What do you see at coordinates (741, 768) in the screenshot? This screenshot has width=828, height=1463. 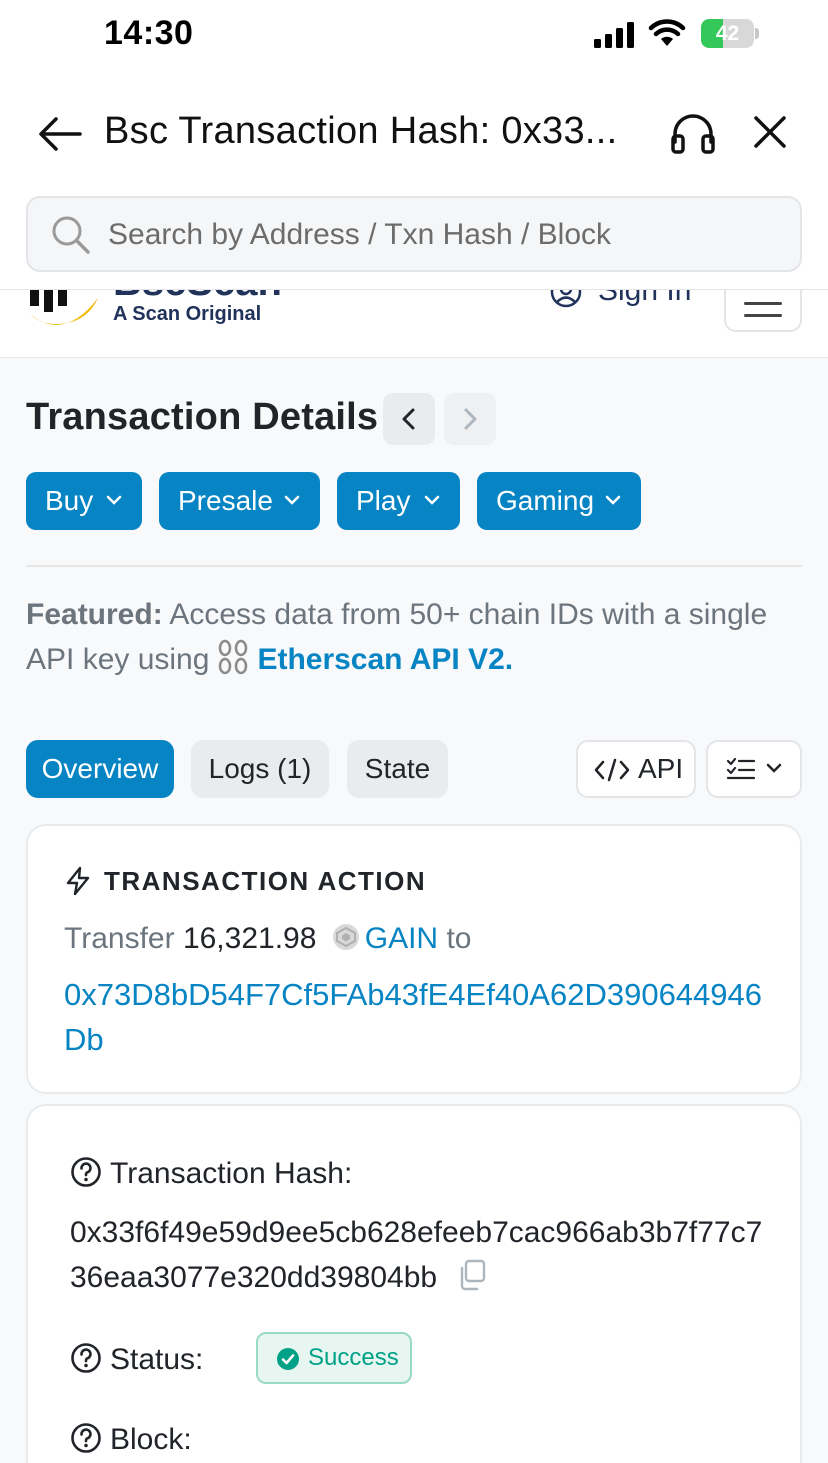 I see `checklist-icon` at bounding box center [741, 768].